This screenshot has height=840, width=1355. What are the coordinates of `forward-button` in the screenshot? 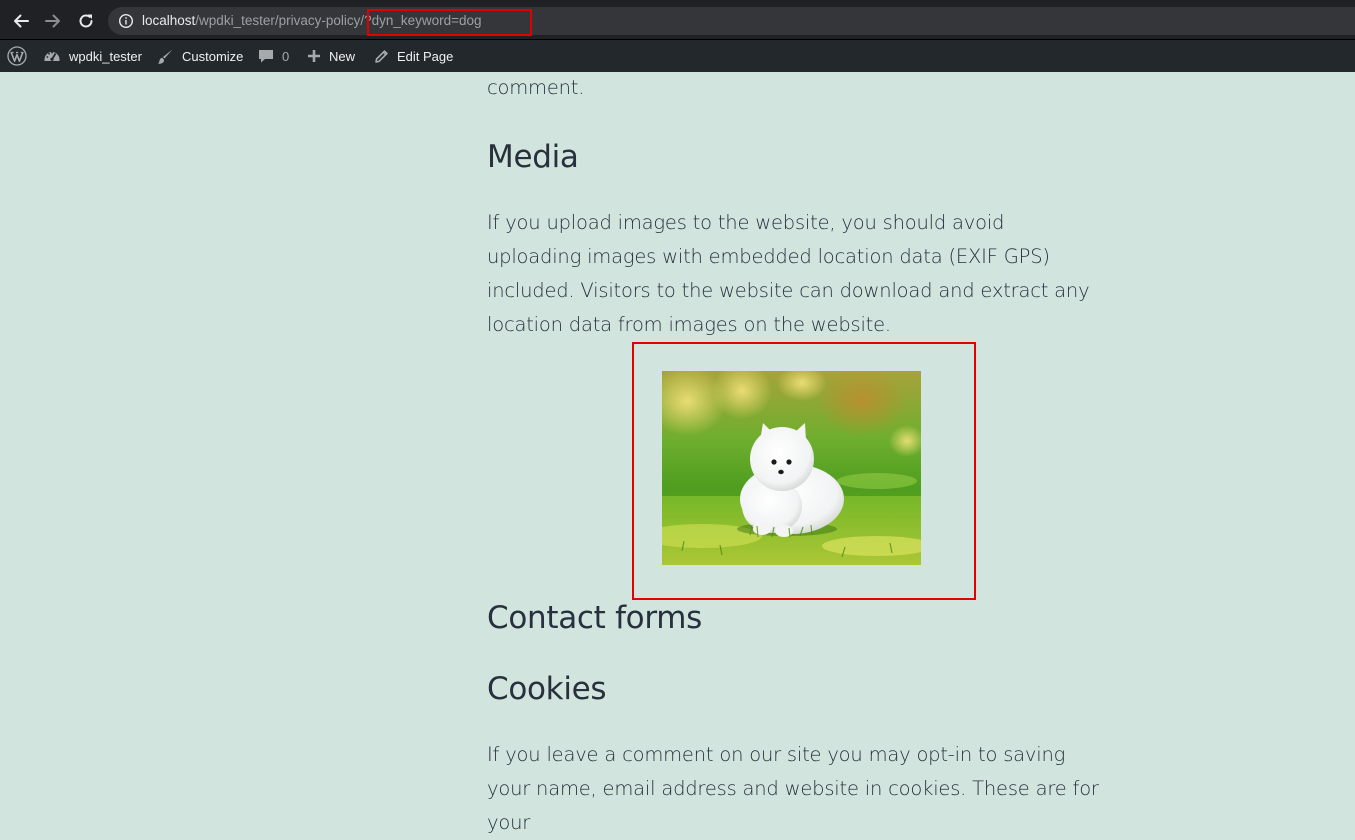 It's located at (53, 21).